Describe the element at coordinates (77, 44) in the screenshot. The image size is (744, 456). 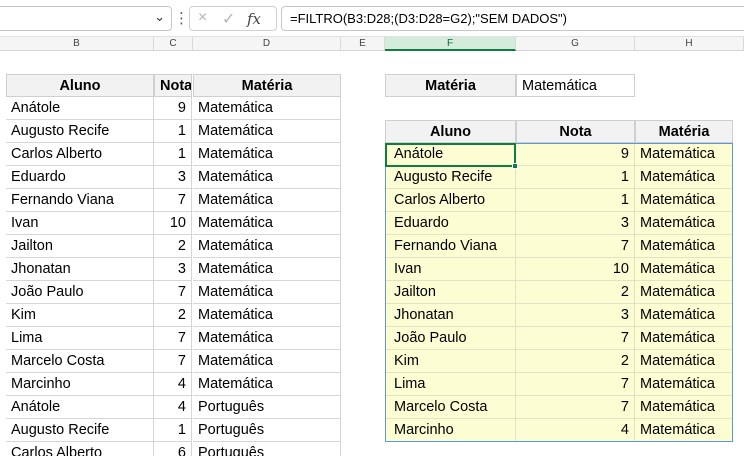
I see `column-header-b: B` at that location.